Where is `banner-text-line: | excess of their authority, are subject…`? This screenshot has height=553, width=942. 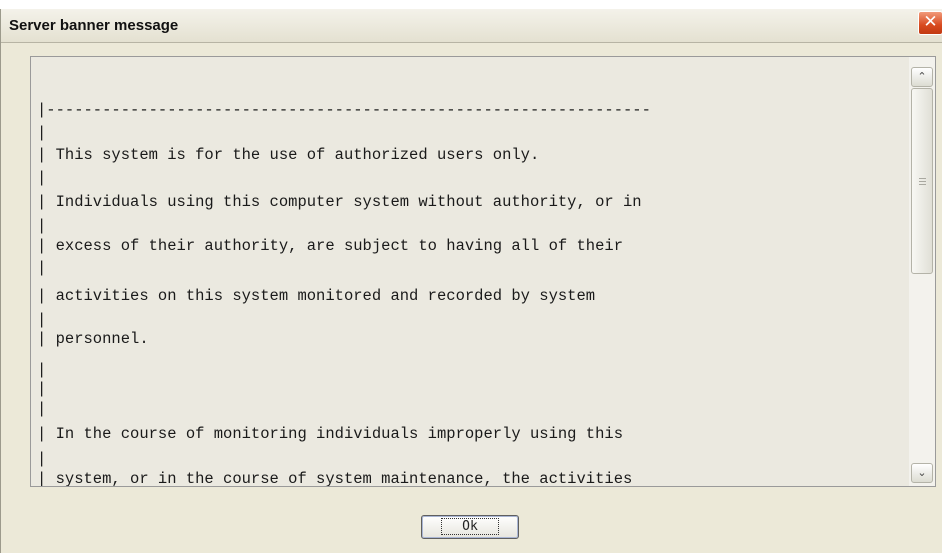
banner-text-line: | excess of their authority, are subject… is located at coordinates (330, 246).